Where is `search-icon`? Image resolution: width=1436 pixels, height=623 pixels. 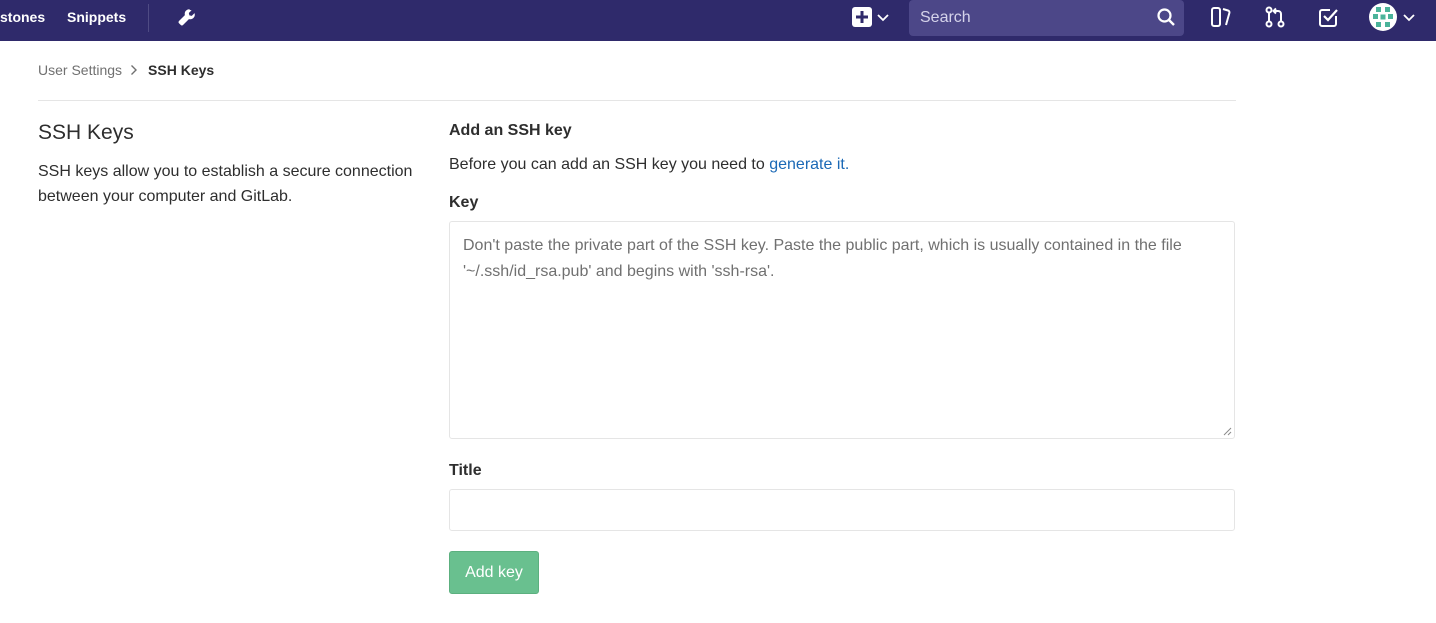 search-icon is located at coordinates (1166, 17).